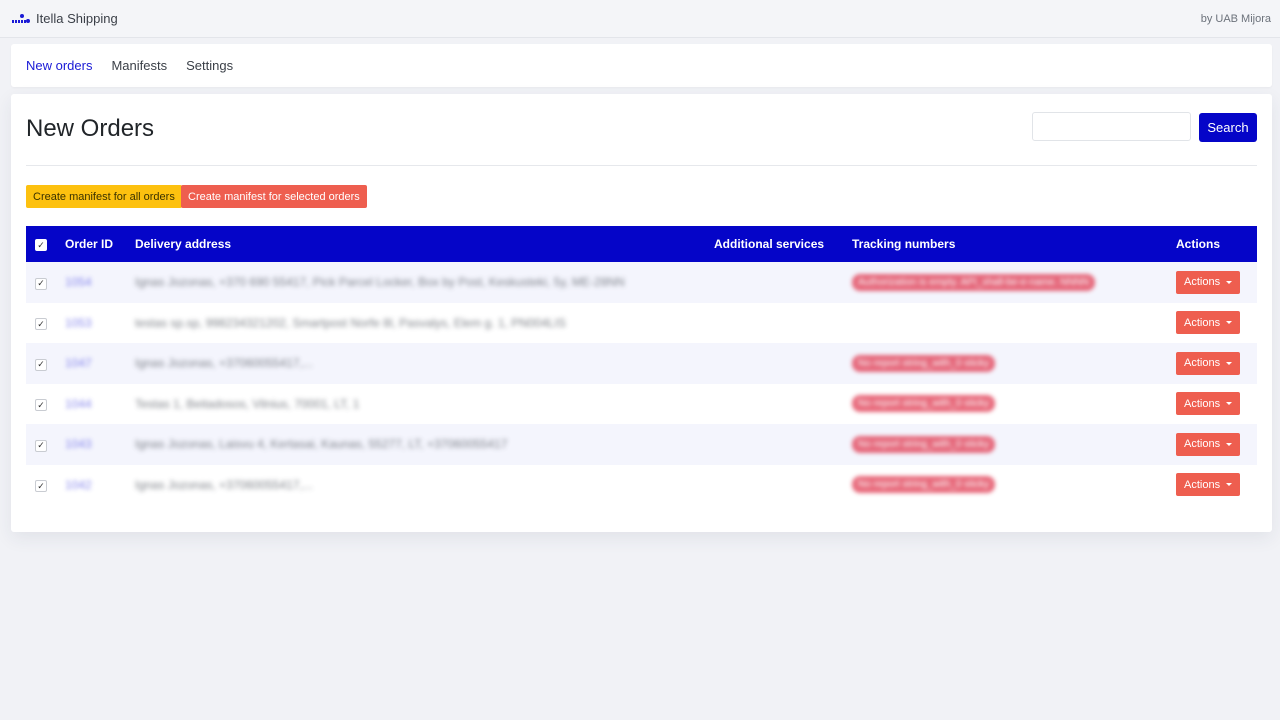 This screenshot has height=720, width=1280. Describe the element at coordinates (78, 404) in the screenshot. I see `order-id-link: 1044` at that location.